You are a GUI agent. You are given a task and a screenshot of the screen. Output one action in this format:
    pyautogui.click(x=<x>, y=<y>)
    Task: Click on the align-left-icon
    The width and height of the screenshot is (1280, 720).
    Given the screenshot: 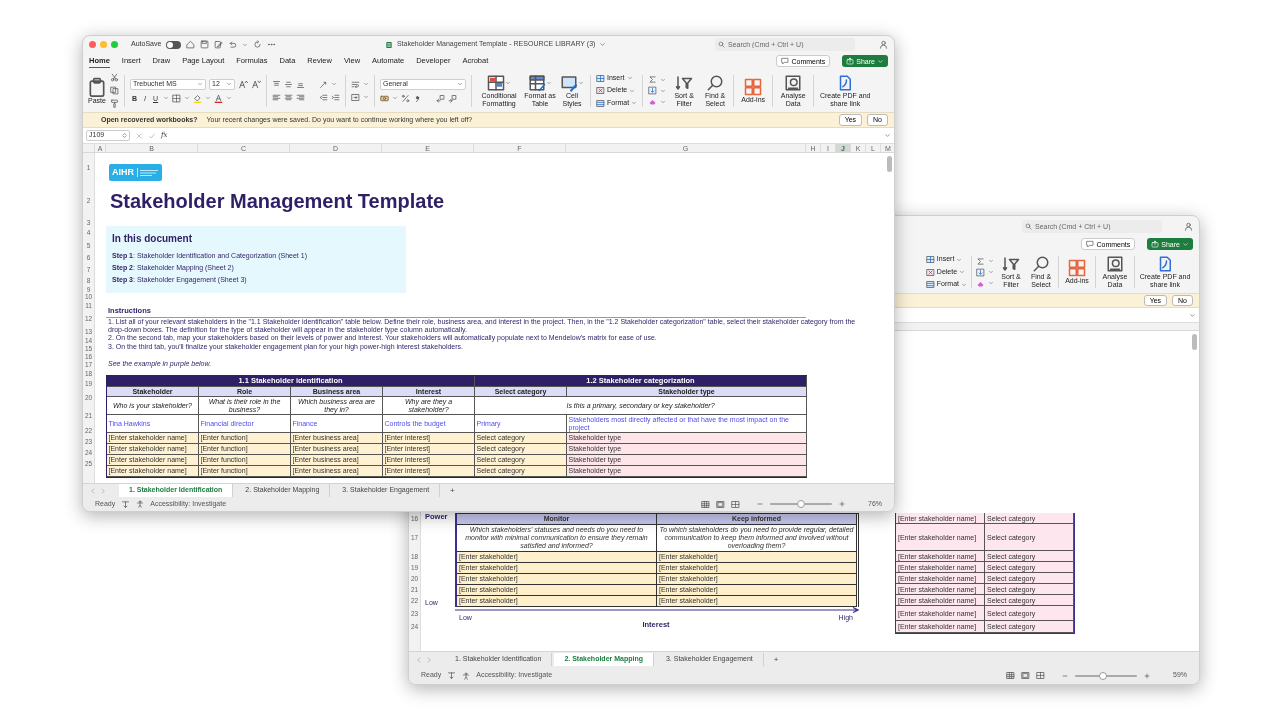 What is the action you would take?
    pyautogui.click(x=276, y=97)
    